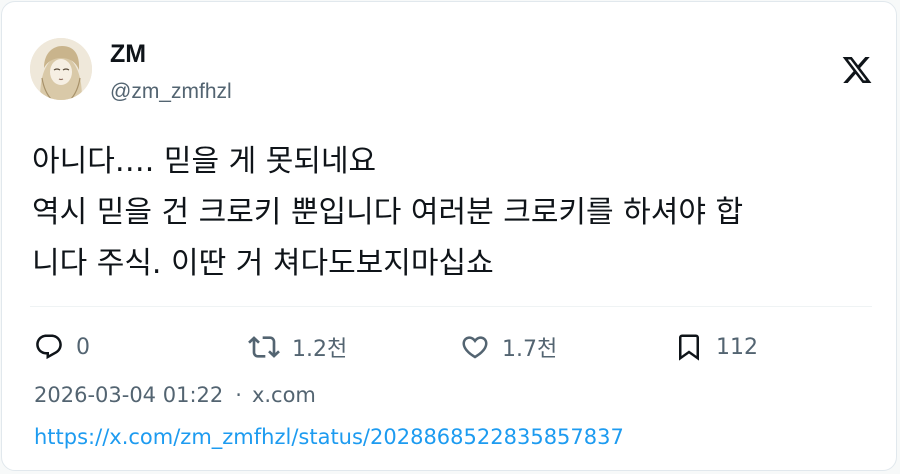 This screenshot has height=474, width=900. Describe the element at coordinates (128, 54) in the screenshot. I see `author-display-name: ZM` at that location.